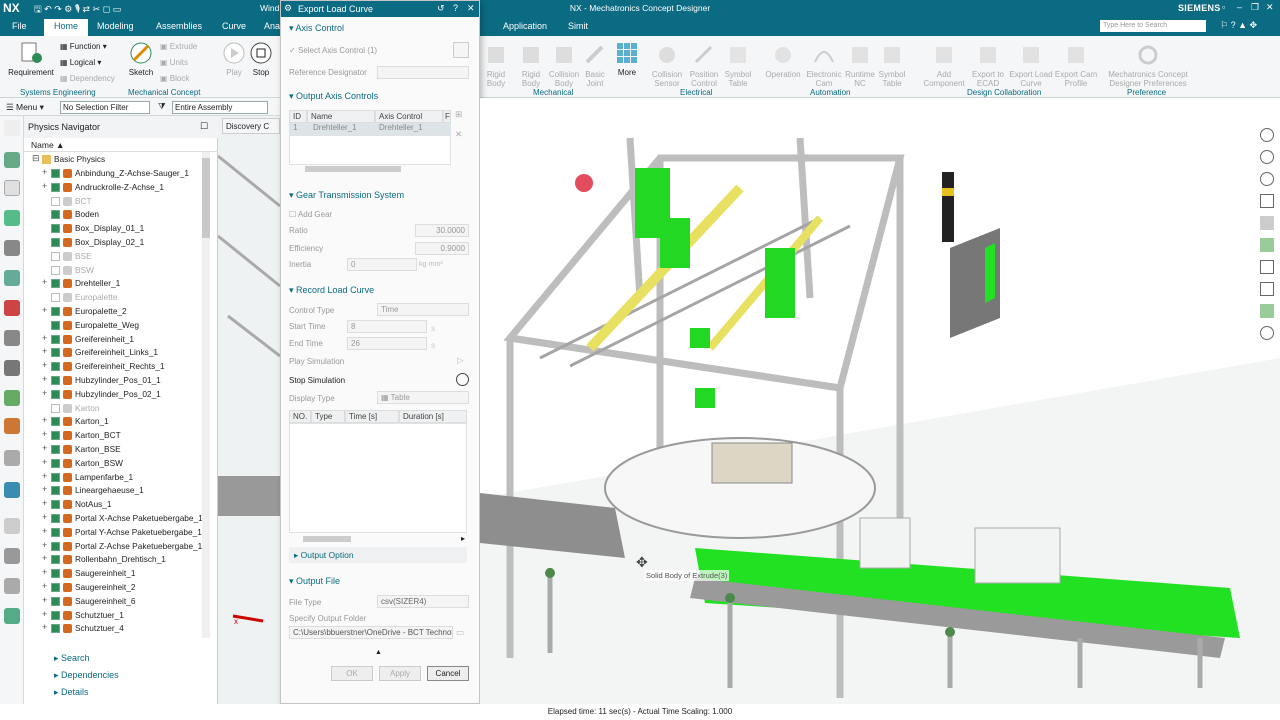 The width and height of the screenshot is (1280, 720). What do you see at coordinates (525, 26) in the screenshot?
I see `tab-application: Application` at bounding box center [525, 26].